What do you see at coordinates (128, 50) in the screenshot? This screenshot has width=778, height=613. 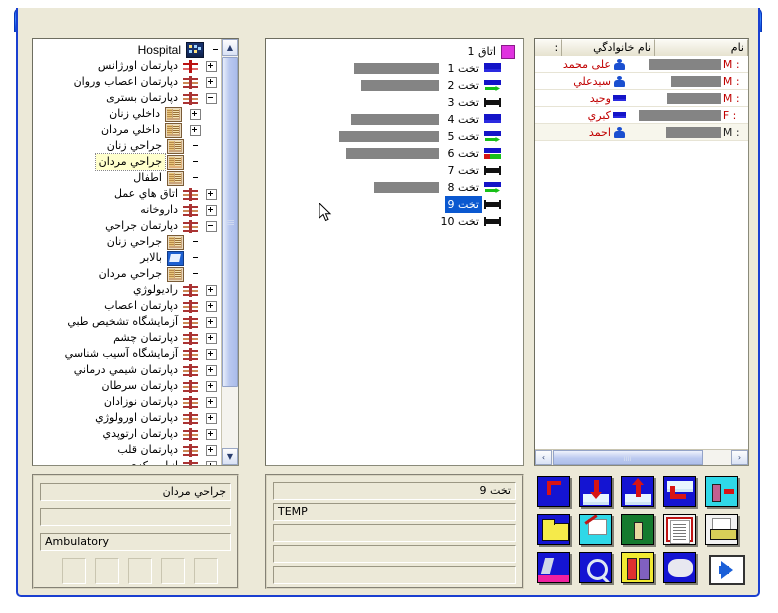 I see `tree-root-node: Hospital` at bounding box center [128, 50].